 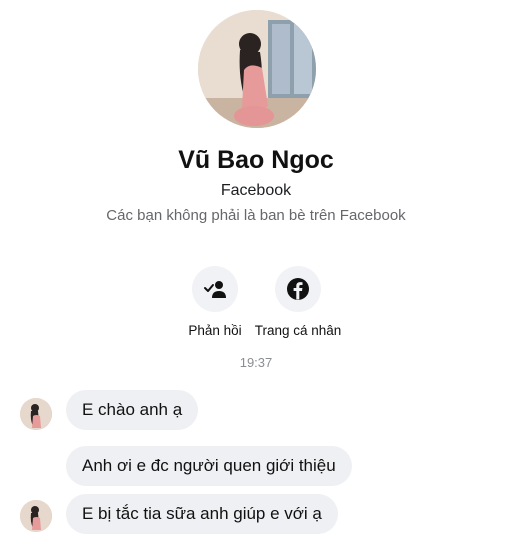 I want to click on profile-action: Trang cá nhân, so click(x=298, y=302).